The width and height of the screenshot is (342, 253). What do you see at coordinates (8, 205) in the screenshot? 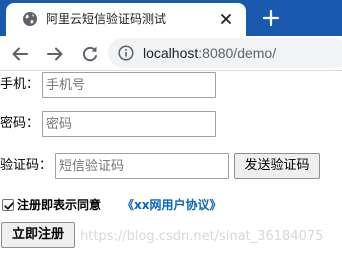
I see `agree-checkbox` at bounding box center [8, 205].